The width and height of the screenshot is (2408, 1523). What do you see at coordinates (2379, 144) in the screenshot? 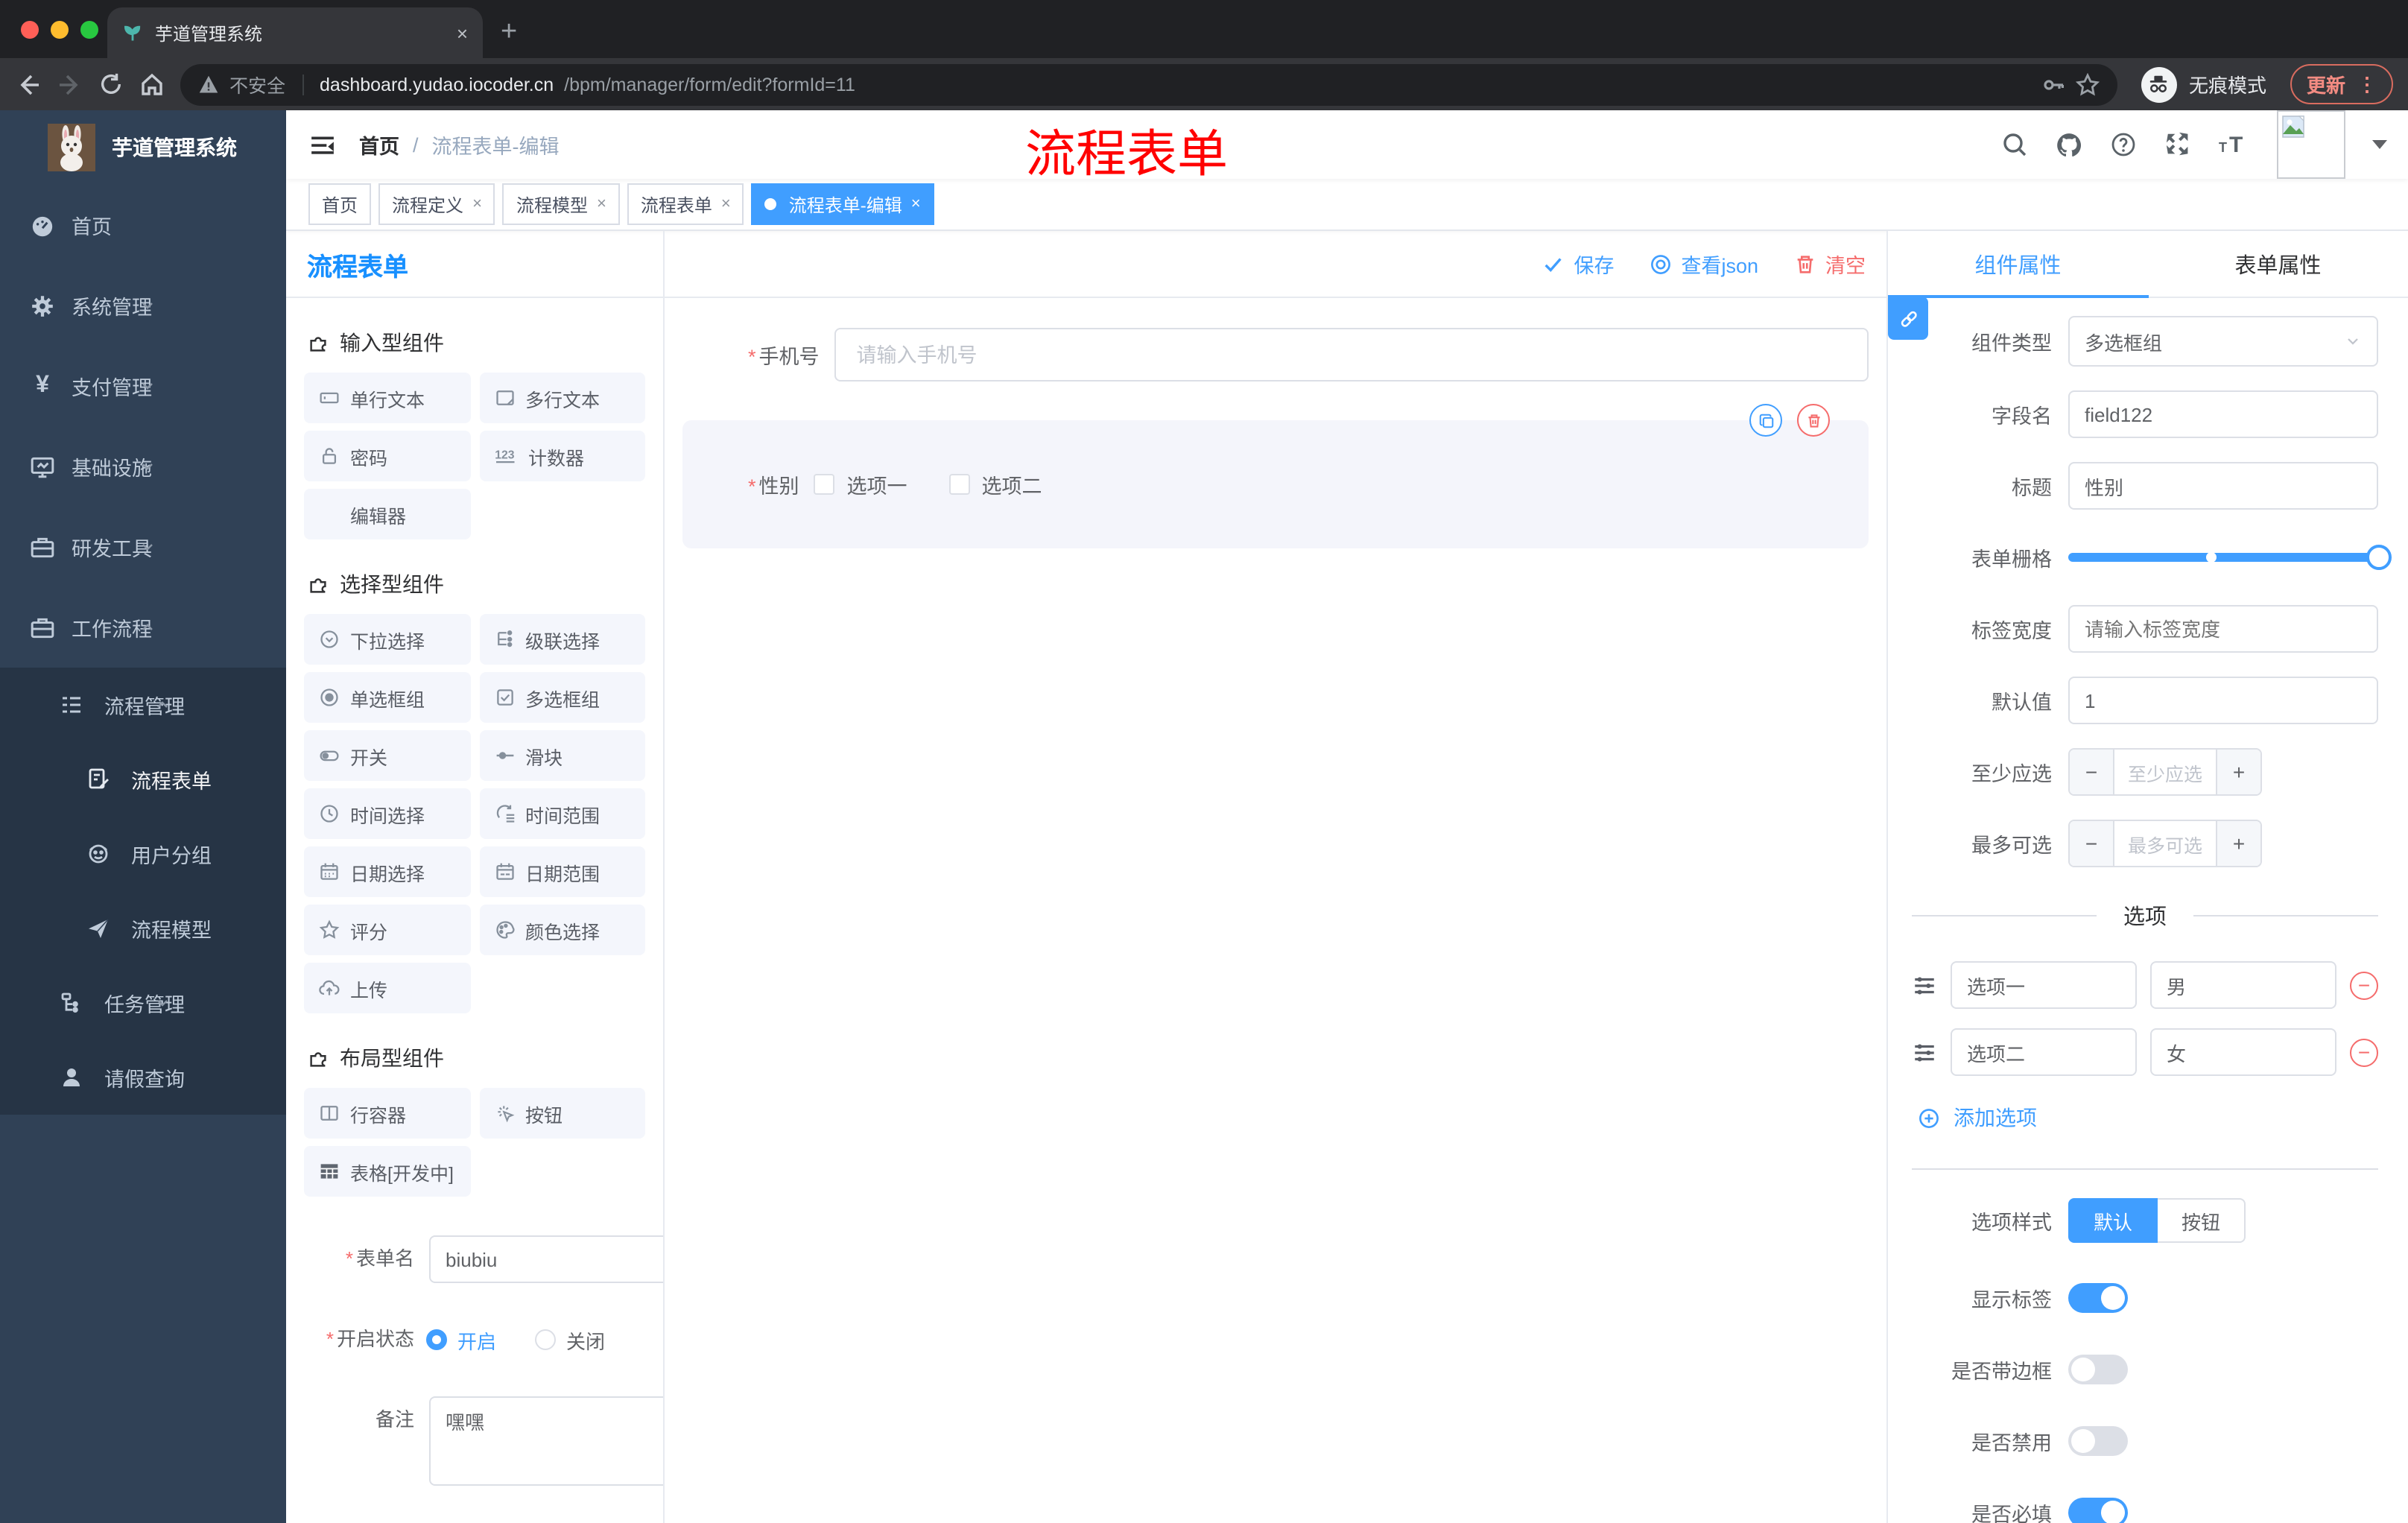
I see `avatar-caret-icon` at bounding box center [2379, 144].